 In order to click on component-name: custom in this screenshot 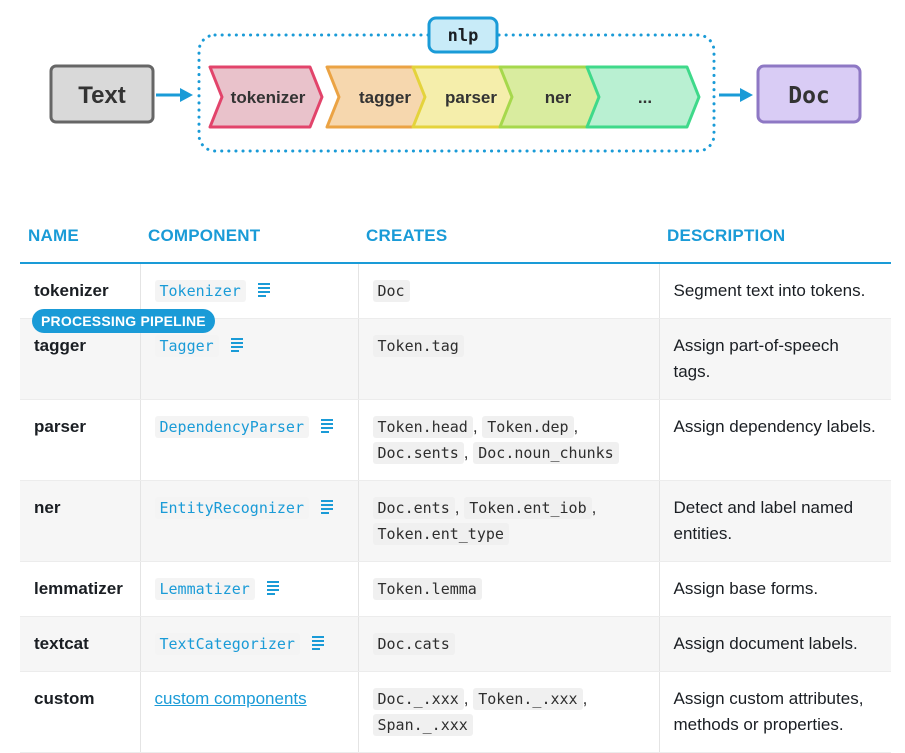, I will do `click(80, 712)`.